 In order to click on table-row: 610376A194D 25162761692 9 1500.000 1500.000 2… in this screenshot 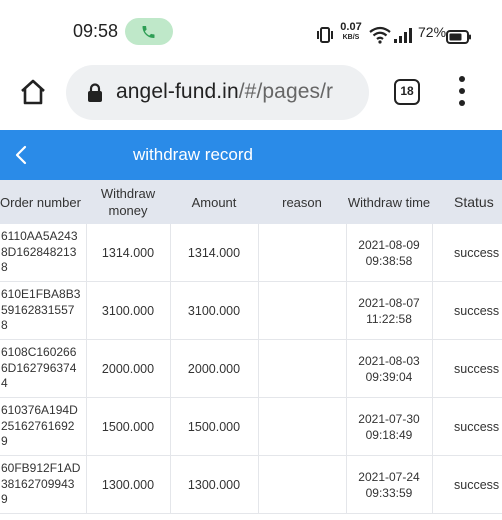, I will do `click(251, 427)`.